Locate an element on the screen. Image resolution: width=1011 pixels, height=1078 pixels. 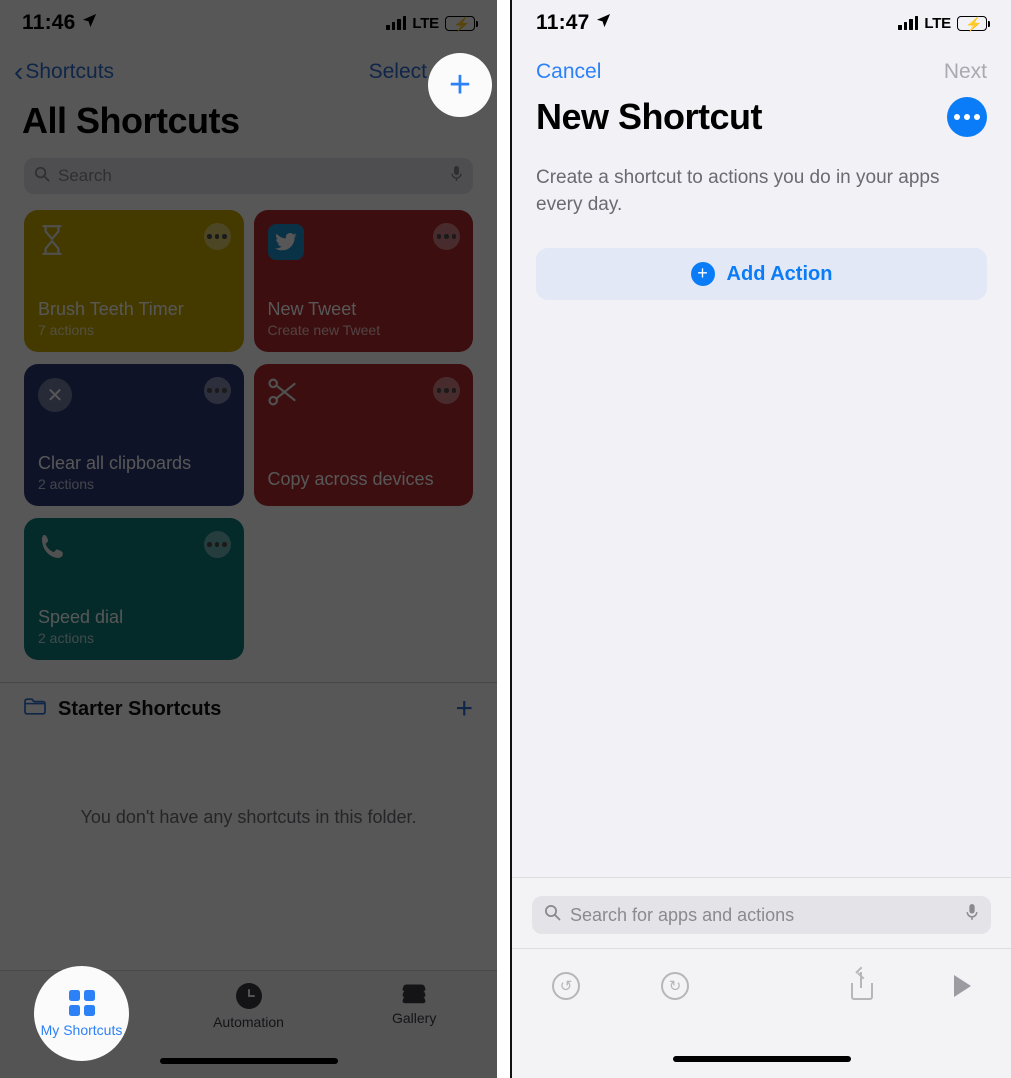
status-bar-left: 11:47 is located at coordinates (573, 23).